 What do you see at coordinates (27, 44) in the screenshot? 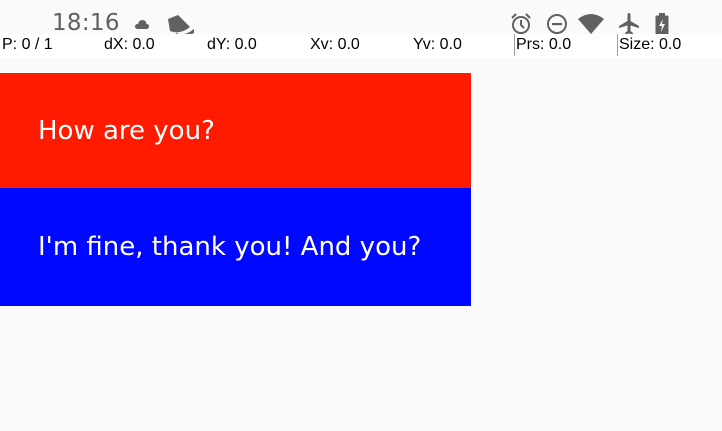
I see `pointer-count: P: 0 / 1` at bounding box center [27, 44].